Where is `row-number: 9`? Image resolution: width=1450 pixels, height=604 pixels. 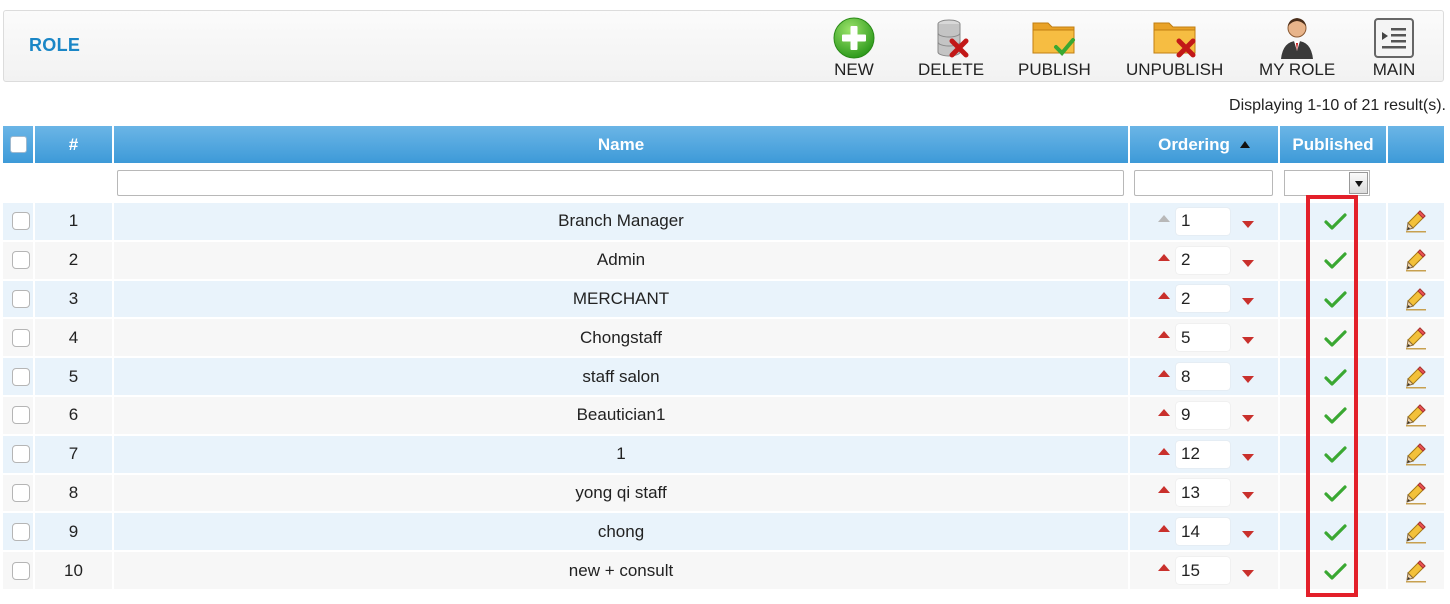 row-number: 9 is located at coordinates (73, 531).